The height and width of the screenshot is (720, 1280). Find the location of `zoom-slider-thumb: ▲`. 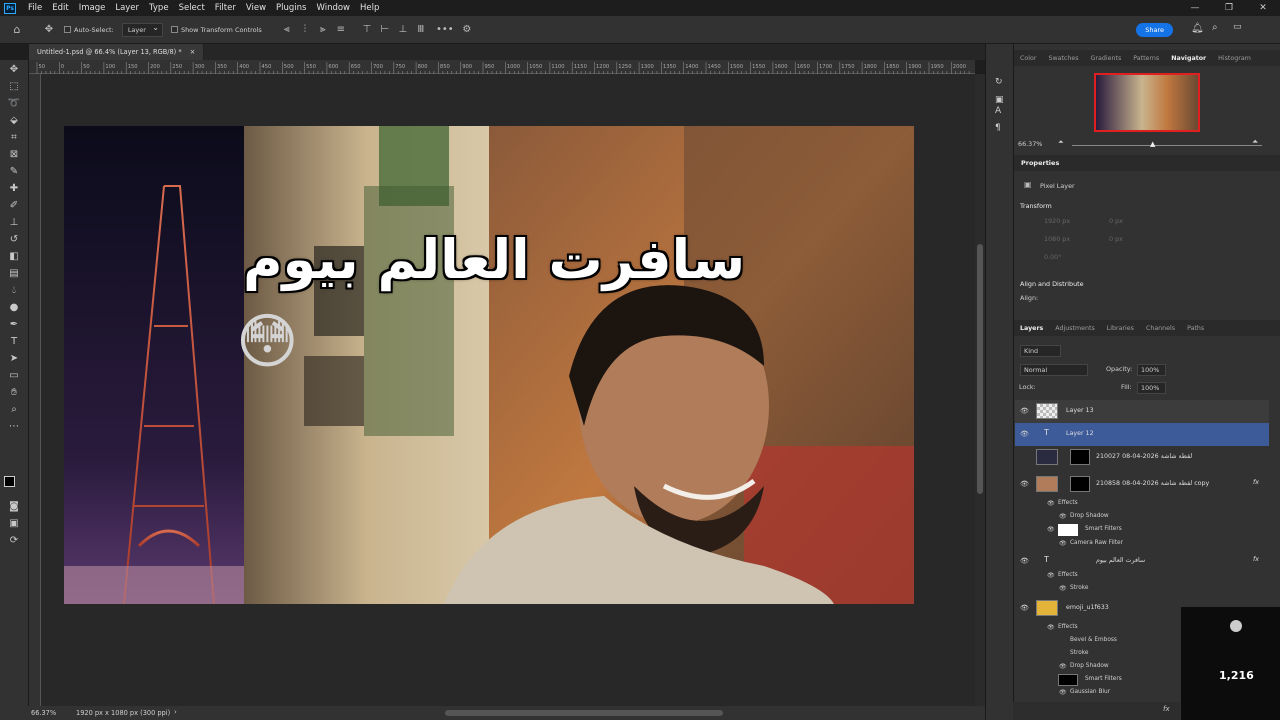

zoom-slider-thumb: ▲ is located at coordinates (1152, 144).